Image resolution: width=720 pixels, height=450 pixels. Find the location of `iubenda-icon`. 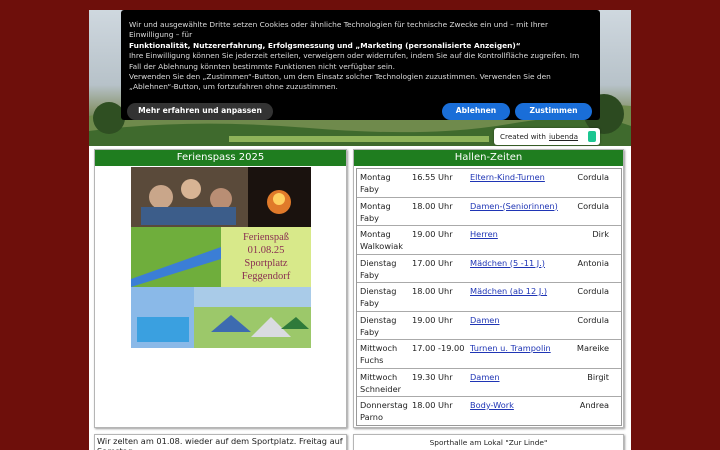

iubenda-icon is located at coordinates (592, 136).